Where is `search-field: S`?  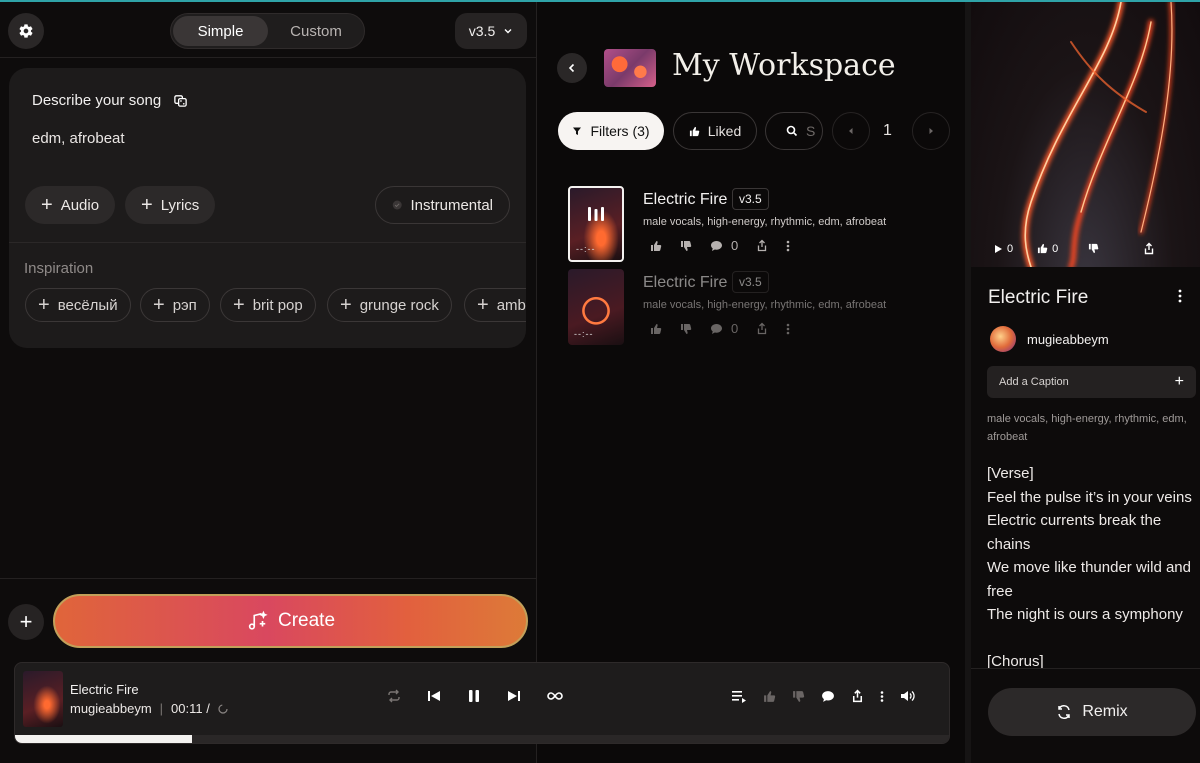 search-field: S is located at coordinates (794, 131).